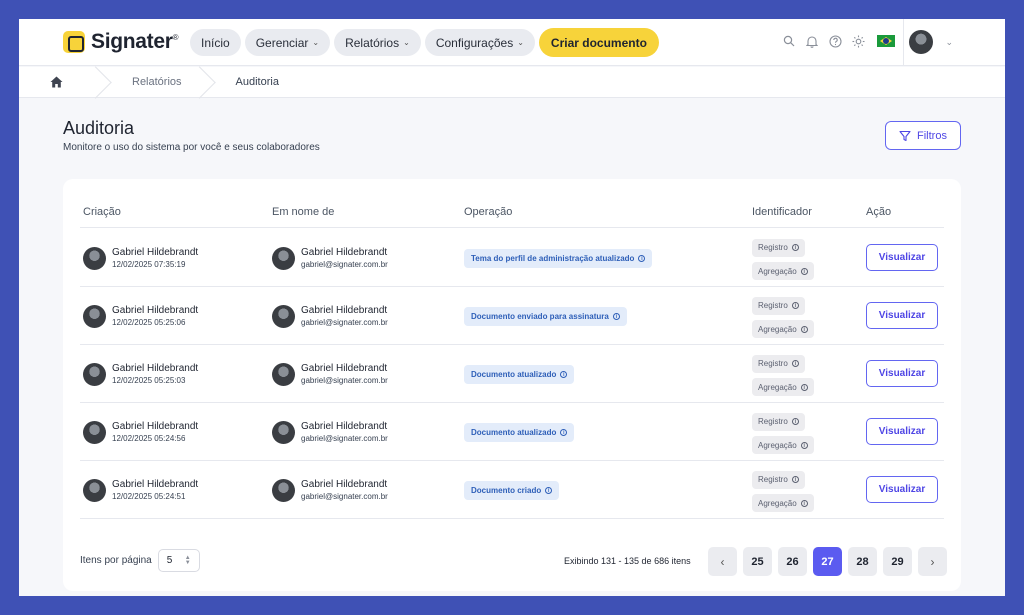 This screenshot has height=615, width=1024. What do you see at coordinates (782, 212) in the screenshot?
I see `column-header-identificador: Identificador` at bounding box center [782, 212].